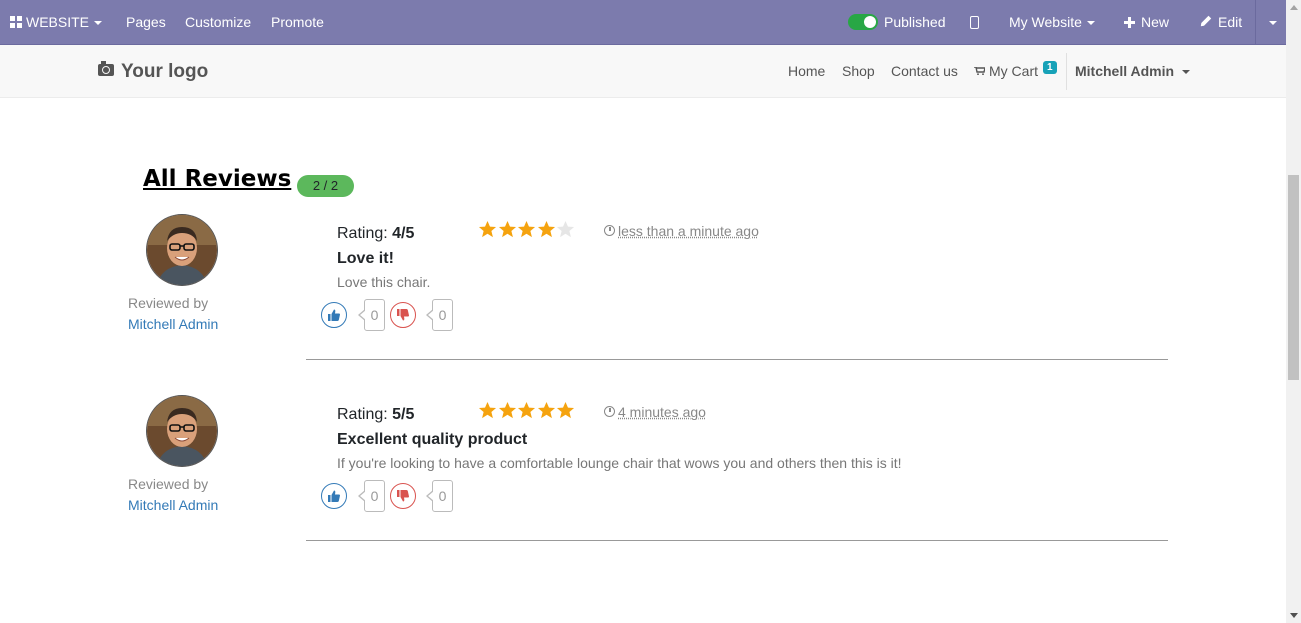  I want to click on review-title: Excellent quality product, so click(432, 439).